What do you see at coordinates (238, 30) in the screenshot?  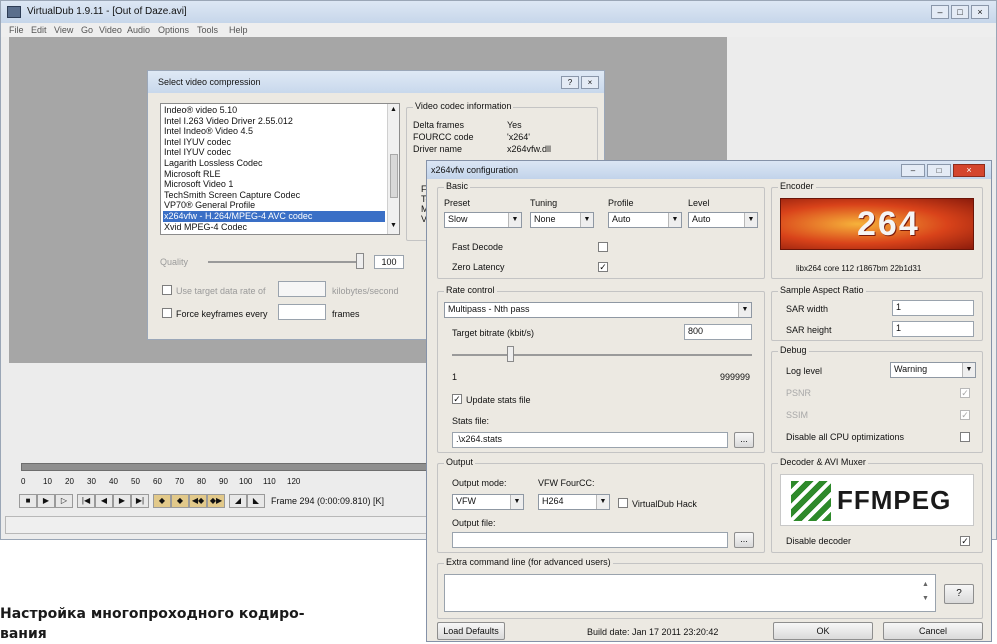 I see `menu-help: Help` at bounding box center [238, 30].